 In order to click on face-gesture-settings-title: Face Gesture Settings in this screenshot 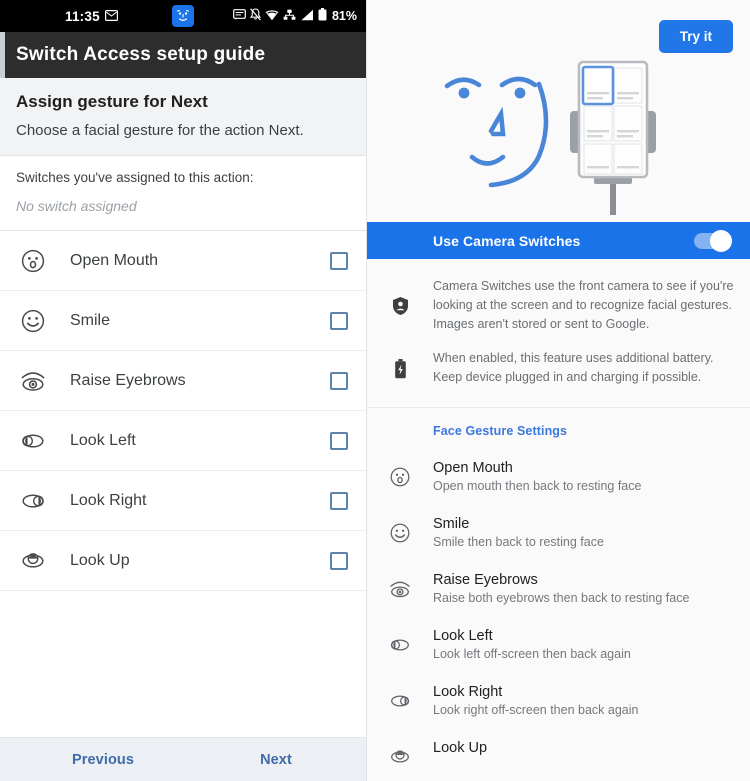, I will do `click(500, 430)`.